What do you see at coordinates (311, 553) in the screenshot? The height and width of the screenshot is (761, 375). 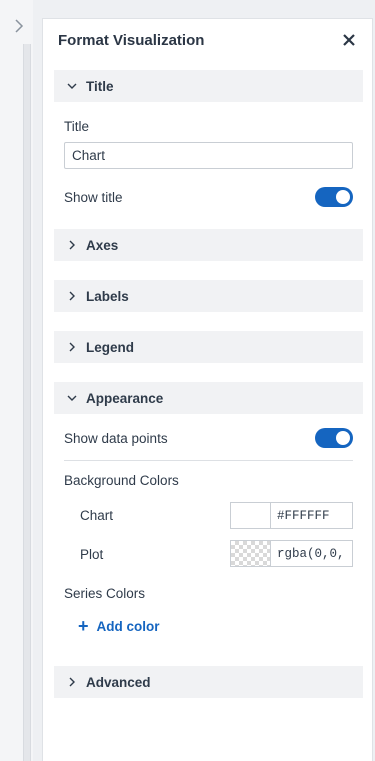 I see `plot-color-value: rgba(0,0,` at bounding box center [311, 553].